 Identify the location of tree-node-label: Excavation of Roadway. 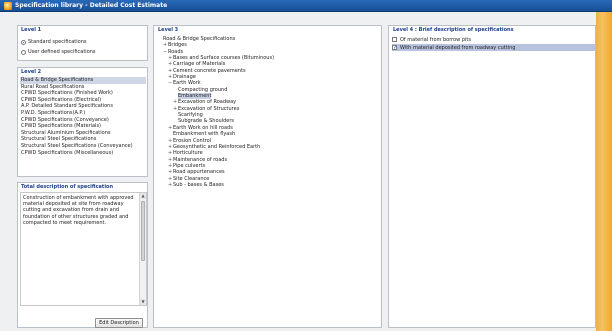
(207, 102).